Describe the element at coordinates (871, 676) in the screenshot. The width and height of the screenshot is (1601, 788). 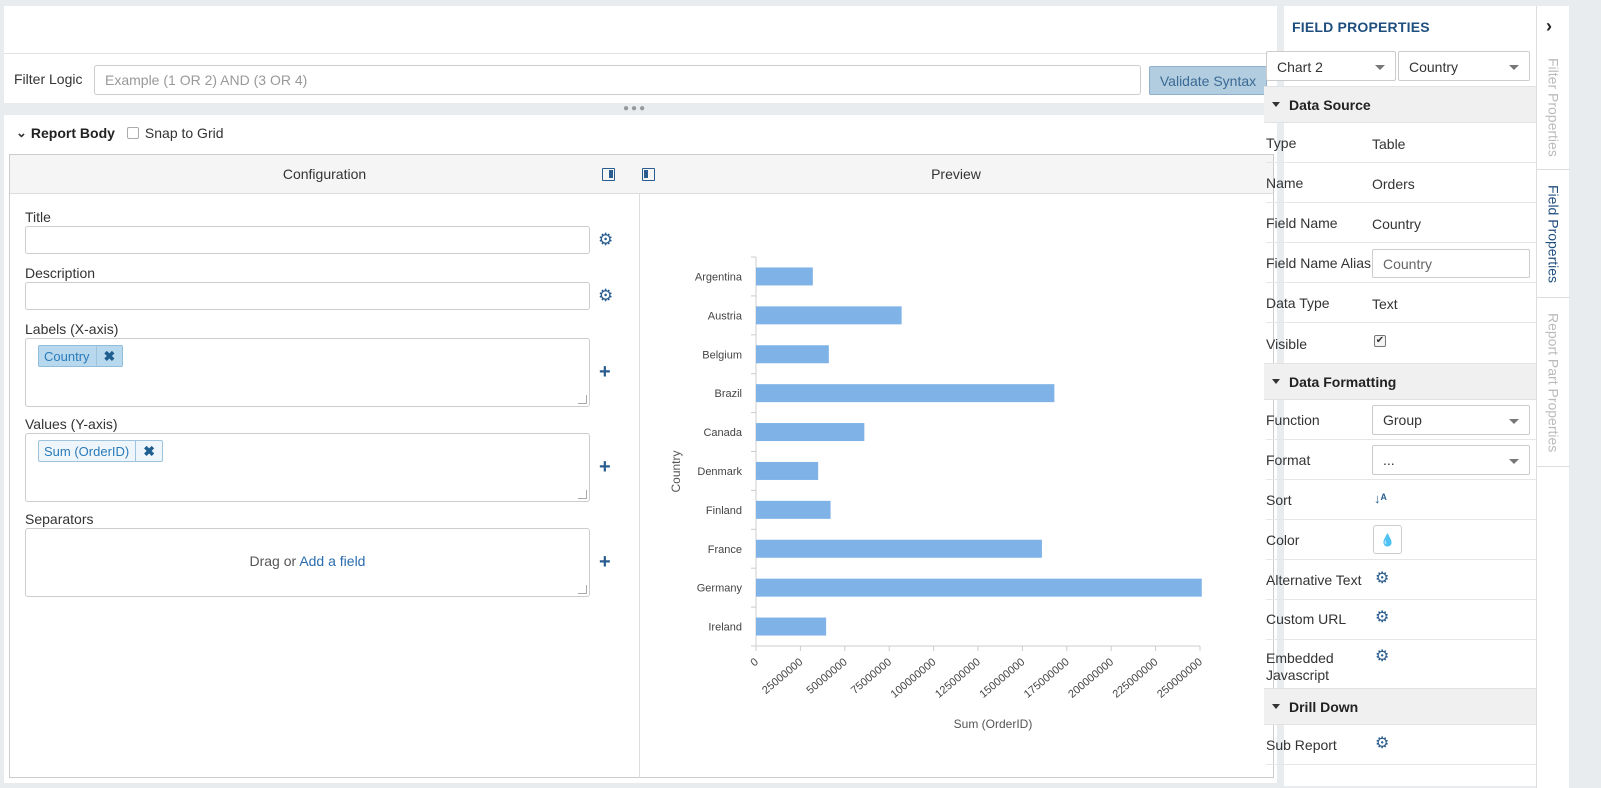
I see `x-tick-label: 75000000` at that location.